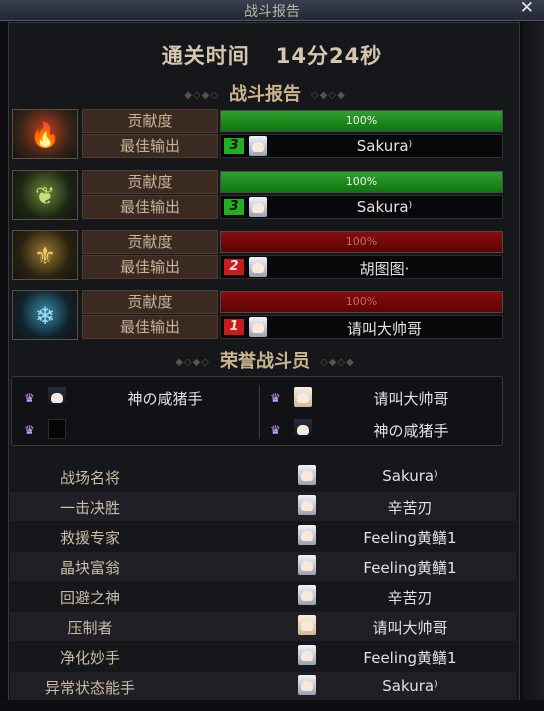 This screenshot has height=711, width=544. I want to click on award-title: 净化妙手, so click(89, 658).